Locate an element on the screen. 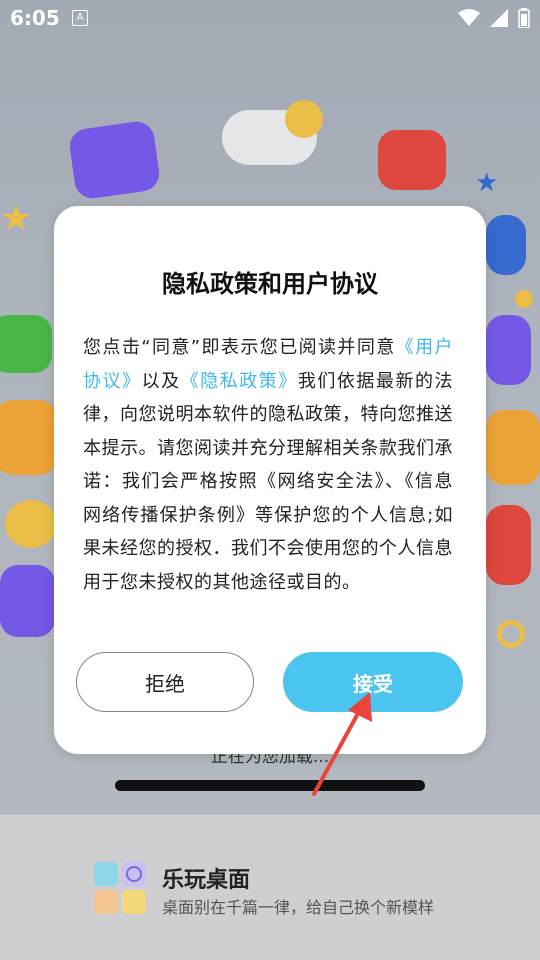 This screenshot has width=540, height=960. pointer-arrow-icon is located at coordinates (342, 744).